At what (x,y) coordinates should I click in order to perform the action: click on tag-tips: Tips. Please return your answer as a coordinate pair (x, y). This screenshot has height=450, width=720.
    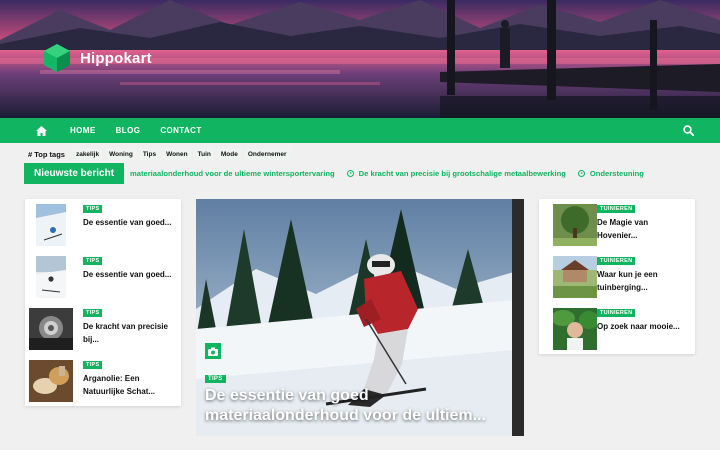
    Looking at the image, I should click on (149, 154).